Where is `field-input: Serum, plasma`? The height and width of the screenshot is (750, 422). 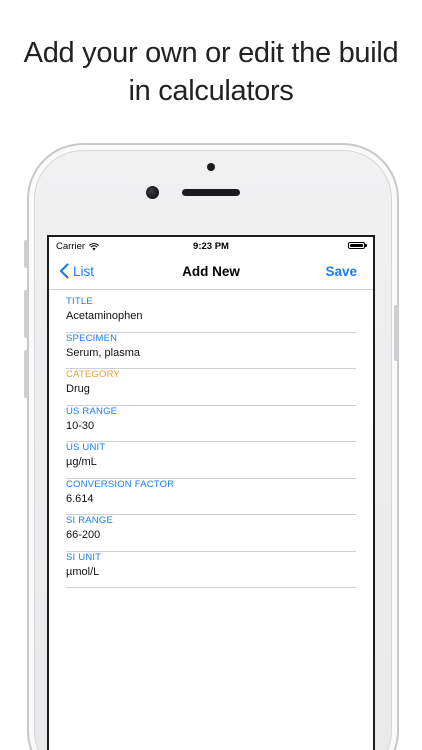
field-input: Serum, plasma is located at coordinates (211, 353).